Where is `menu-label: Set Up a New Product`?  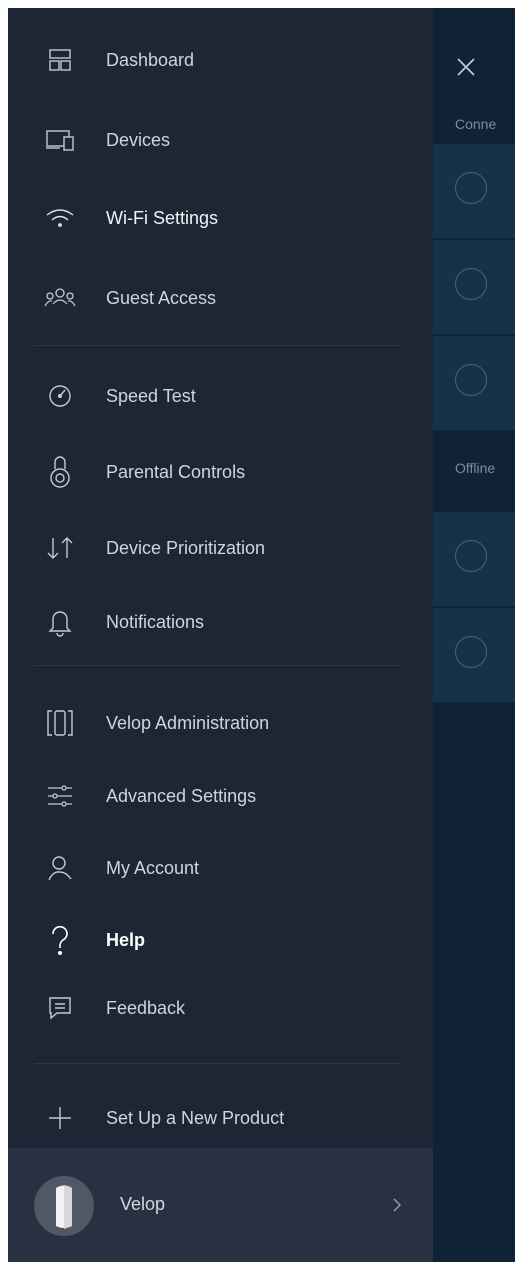
menu-label: Set Up a New Product is located at coordinates (195, 1117).